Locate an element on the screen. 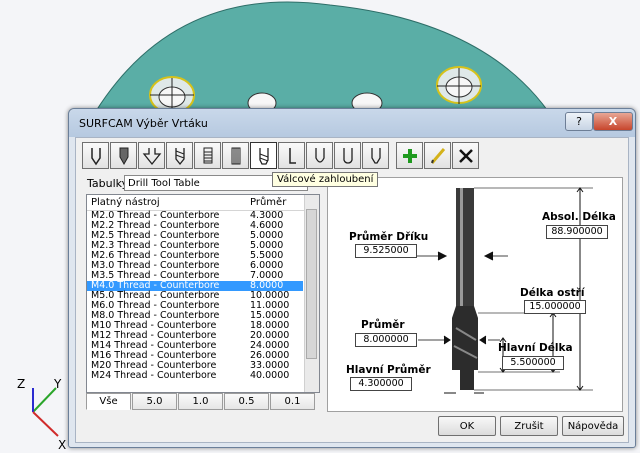 The image size is (640, 453). column-header-diameter: Průměr is located at coordinates (268, 202).